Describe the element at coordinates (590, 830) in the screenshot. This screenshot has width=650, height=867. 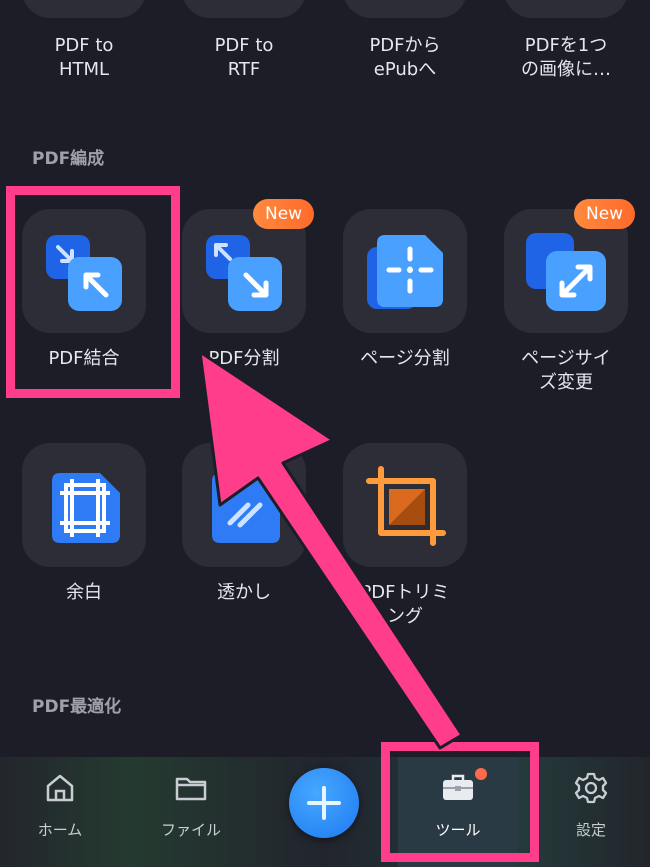
I see `tab-label: 設定` at that location.